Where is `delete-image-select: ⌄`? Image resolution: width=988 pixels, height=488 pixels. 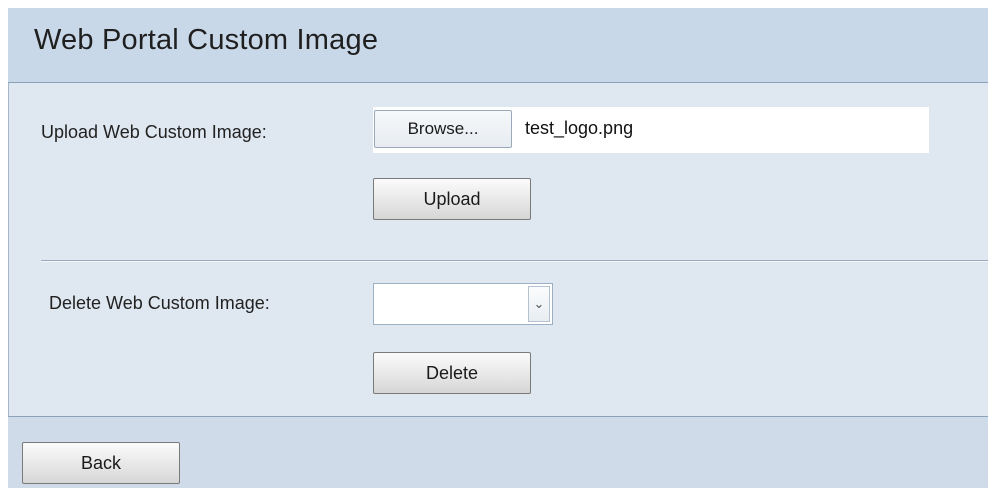
delete-image-select: ⌄ is located at coordinates (463, 304).